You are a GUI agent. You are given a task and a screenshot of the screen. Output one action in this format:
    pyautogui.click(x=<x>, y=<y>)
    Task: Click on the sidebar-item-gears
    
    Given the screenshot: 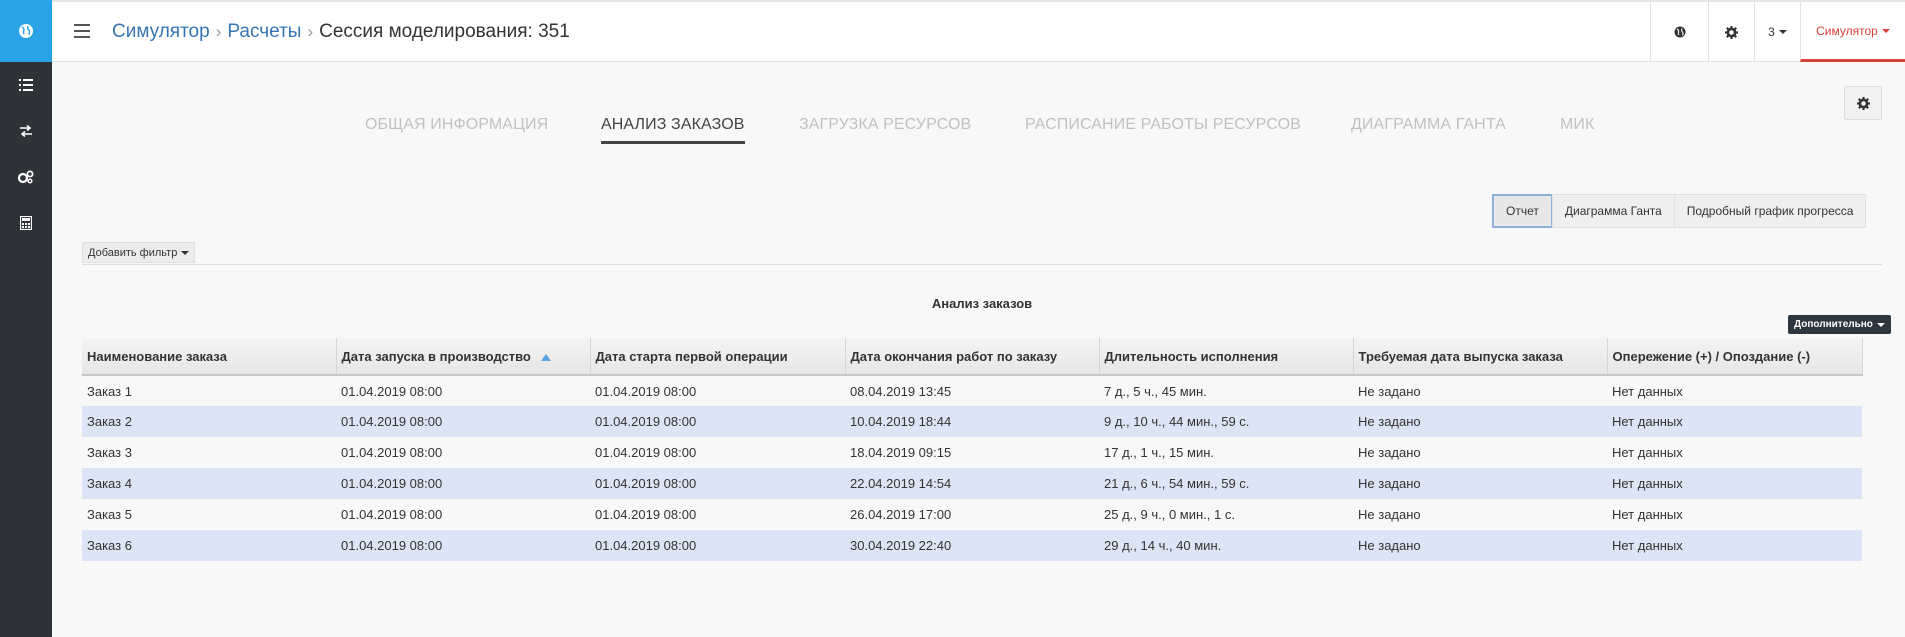 What is the action you would take?
    pyautogui.click(x=26, y=177)
    